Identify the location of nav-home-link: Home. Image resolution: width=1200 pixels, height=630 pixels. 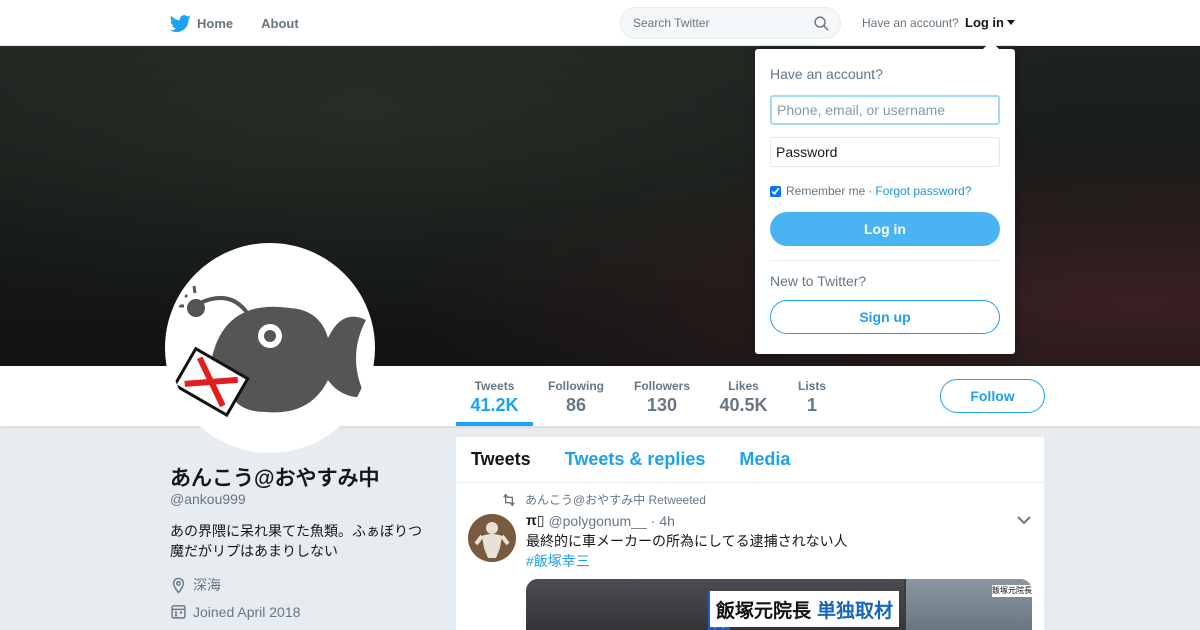
(201, 23).